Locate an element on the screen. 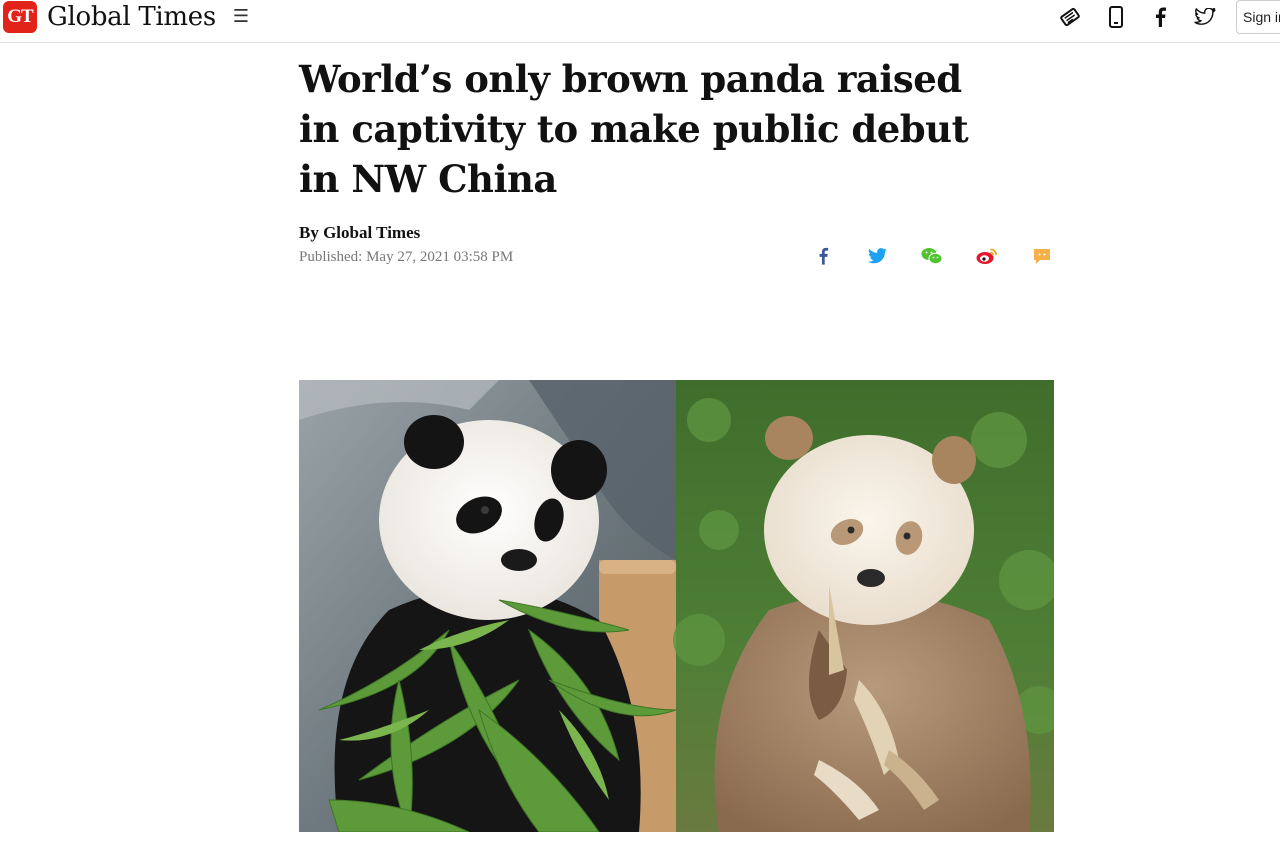 The image size is (1280, 842). site-logo-text: Global Times is located at coordinates (131, 17).